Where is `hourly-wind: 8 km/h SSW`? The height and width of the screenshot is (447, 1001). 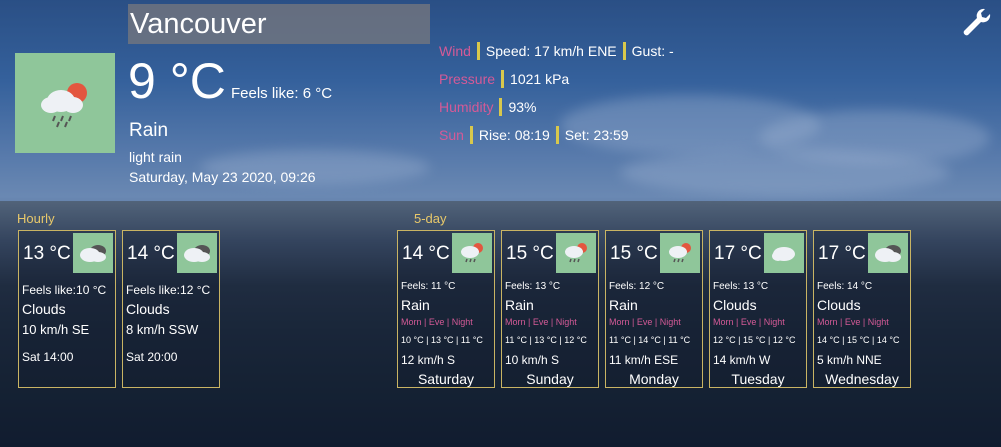 hourly-wind: 8 km/h SSW is located at coordinates (162, 329).